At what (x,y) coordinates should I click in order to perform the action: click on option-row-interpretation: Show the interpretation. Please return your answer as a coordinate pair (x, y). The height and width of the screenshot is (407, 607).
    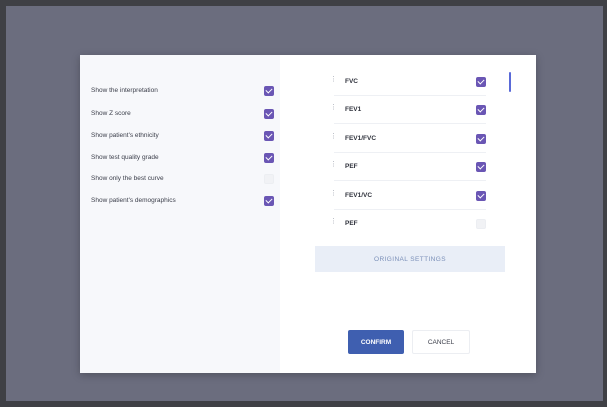
    Looking at the image, I should click on (180, 93).